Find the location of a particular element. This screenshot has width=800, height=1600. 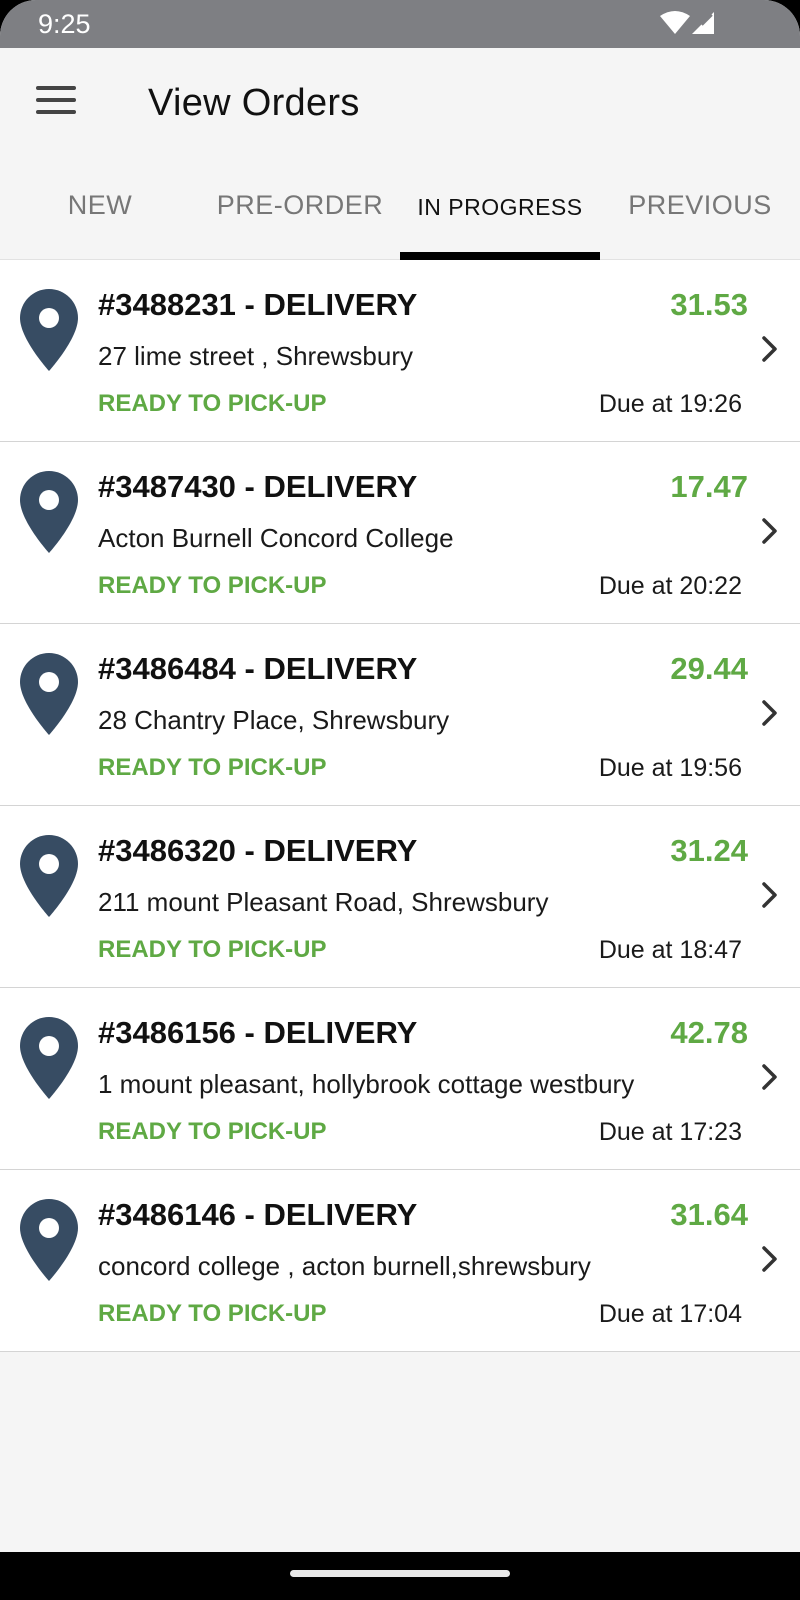

home-indicator is located at coordinates (400, 1573).